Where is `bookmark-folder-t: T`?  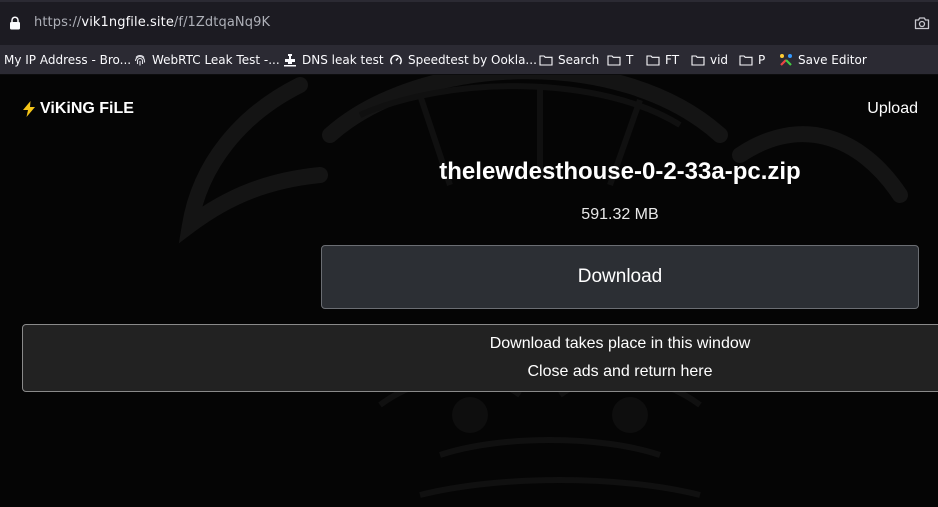 bookmark-folder-t: T is located at coordinates (620, 60).